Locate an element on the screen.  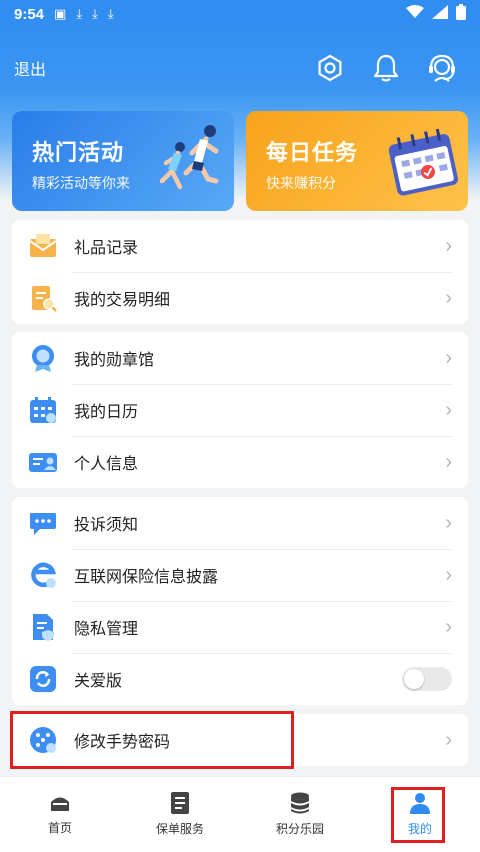
menu-item-change-gesture-password: 修改手势密码 › is located at coordinates (240, 740).